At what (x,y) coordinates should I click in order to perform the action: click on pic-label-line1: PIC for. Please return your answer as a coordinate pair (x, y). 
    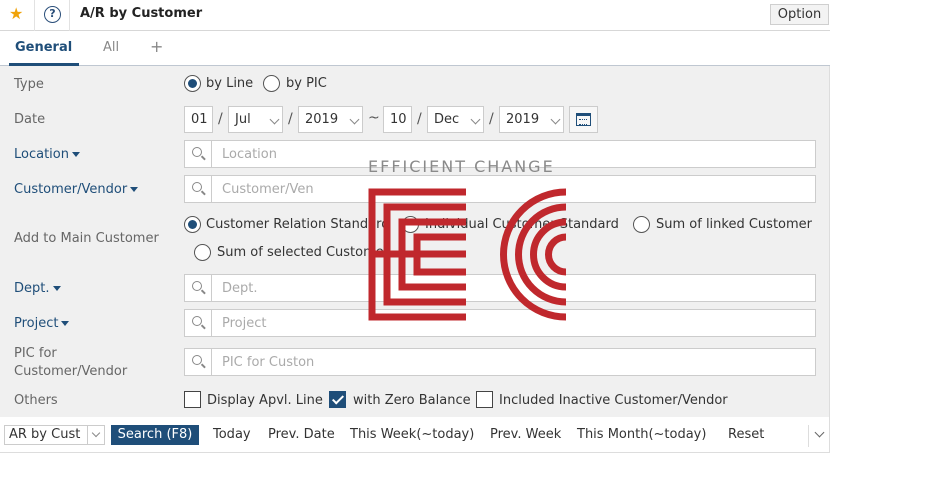
    Looking at the image, I should click on (35, 353).